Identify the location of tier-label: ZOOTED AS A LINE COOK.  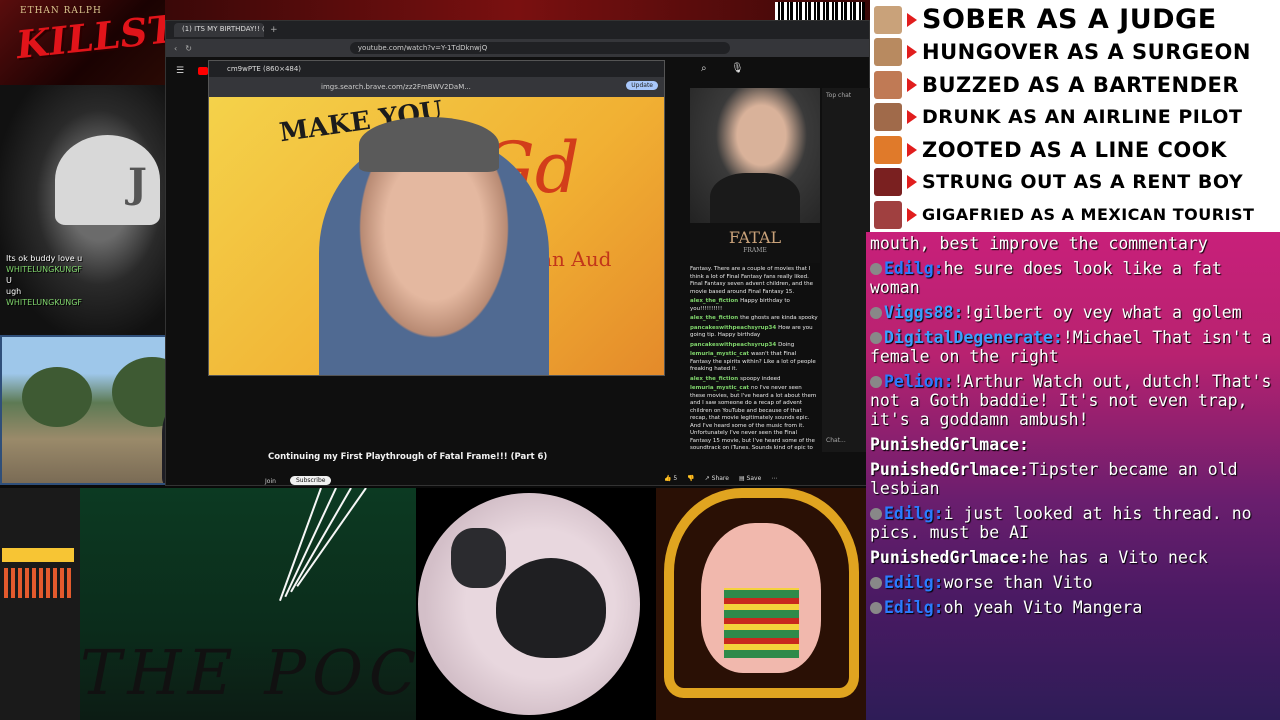
(1074, 149).